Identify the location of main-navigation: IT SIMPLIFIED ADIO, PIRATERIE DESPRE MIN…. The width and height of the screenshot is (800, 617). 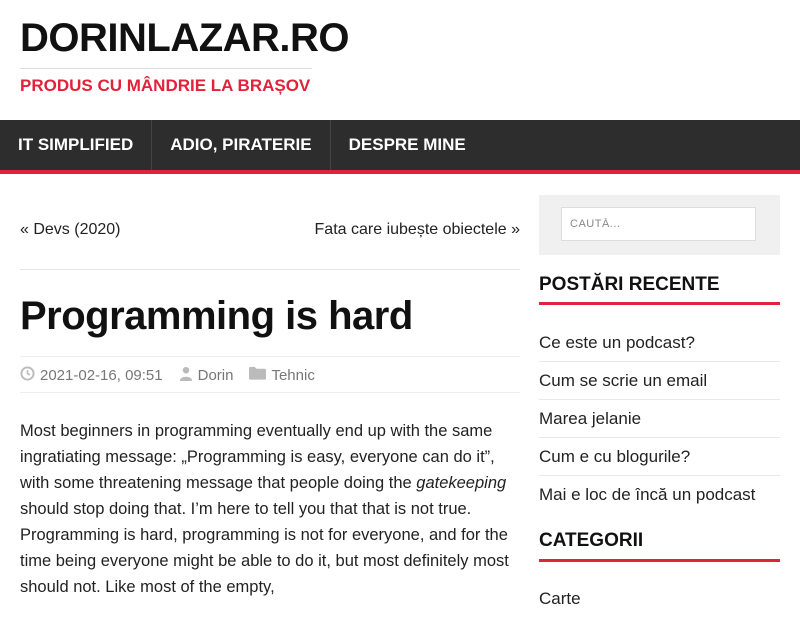
(400, 145).